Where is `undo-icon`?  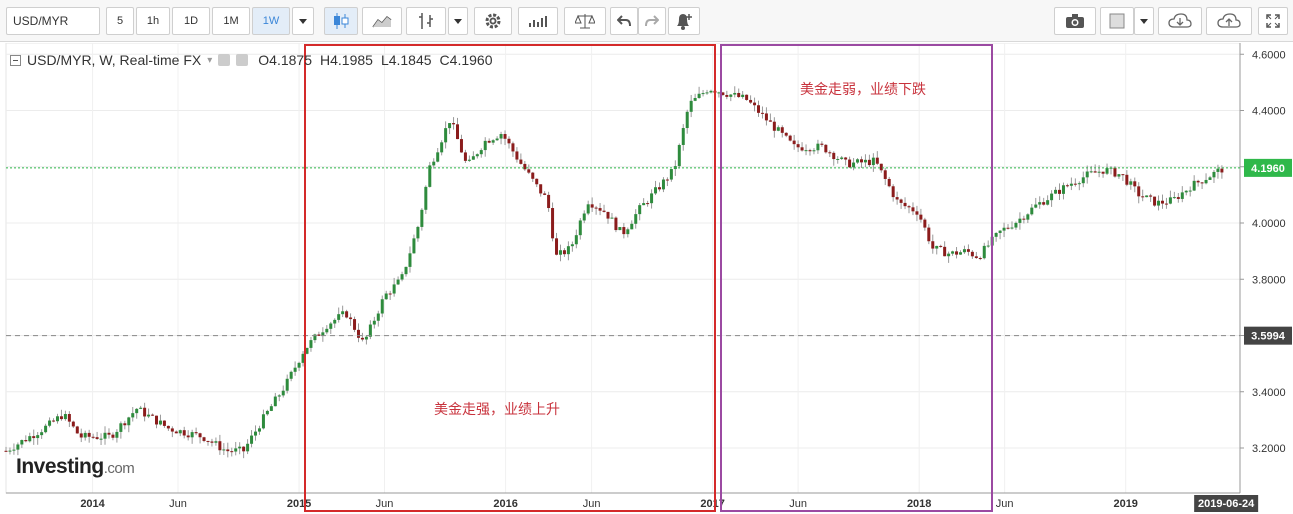
undo-icon is located at coordinates (624, 21).